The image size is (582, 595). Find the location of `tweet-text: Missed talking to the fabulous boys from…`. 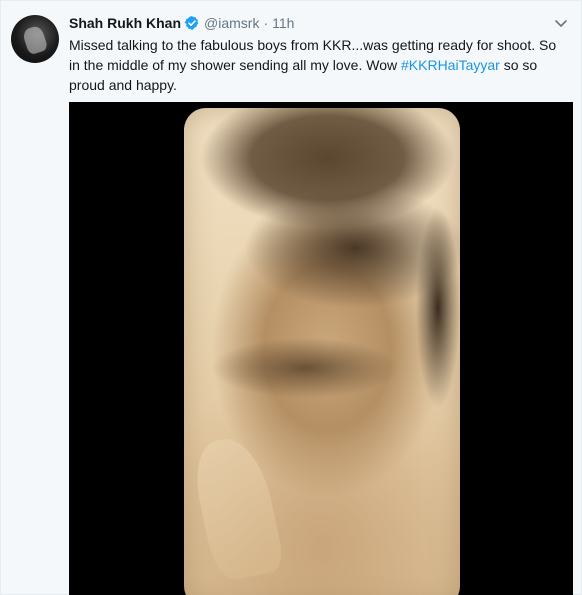

tweet-text: Missed talking to the fabulous boys from… is located at coordinates (319, 65).